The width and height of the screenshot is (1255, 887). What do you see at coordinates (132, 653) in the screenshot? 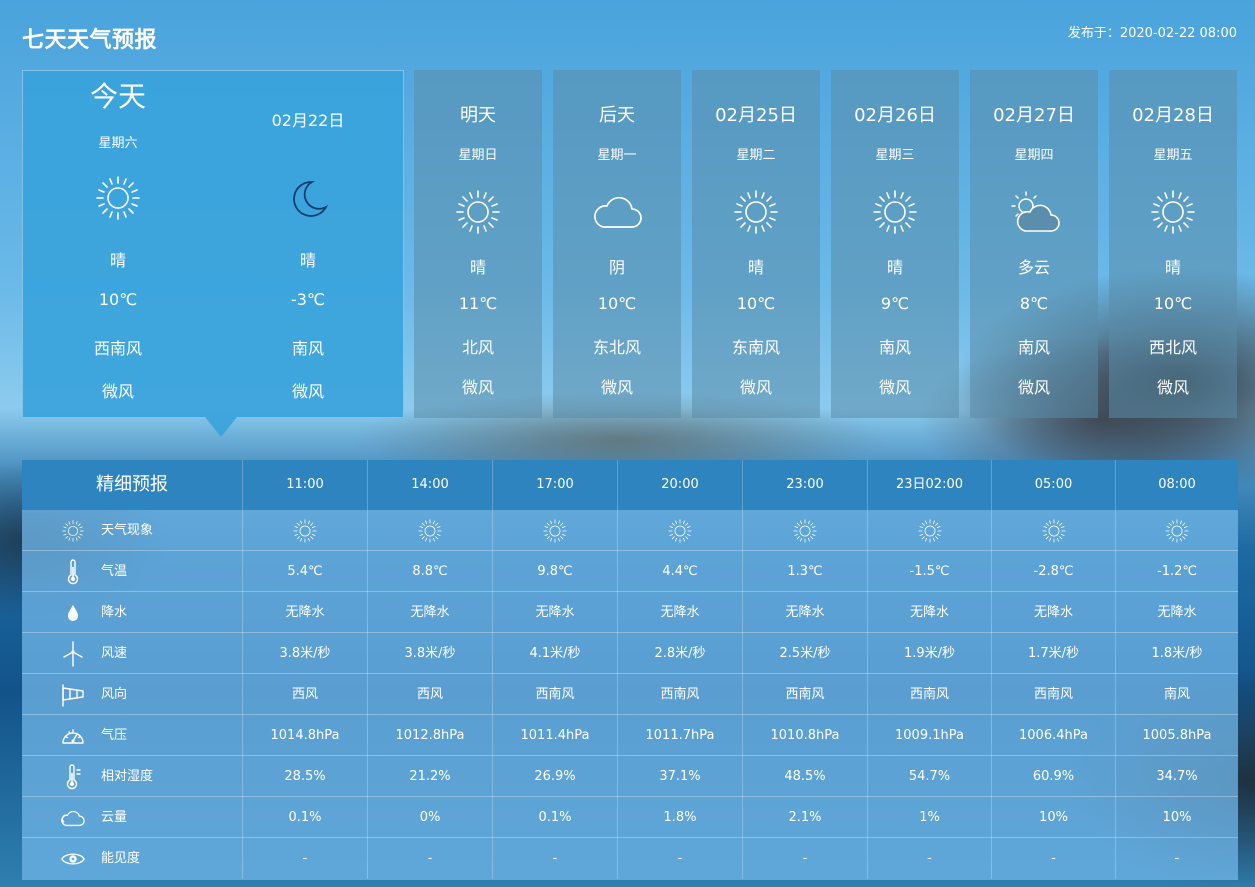
I see `row-label-cell: 风速` at bounding box center [132, 653].